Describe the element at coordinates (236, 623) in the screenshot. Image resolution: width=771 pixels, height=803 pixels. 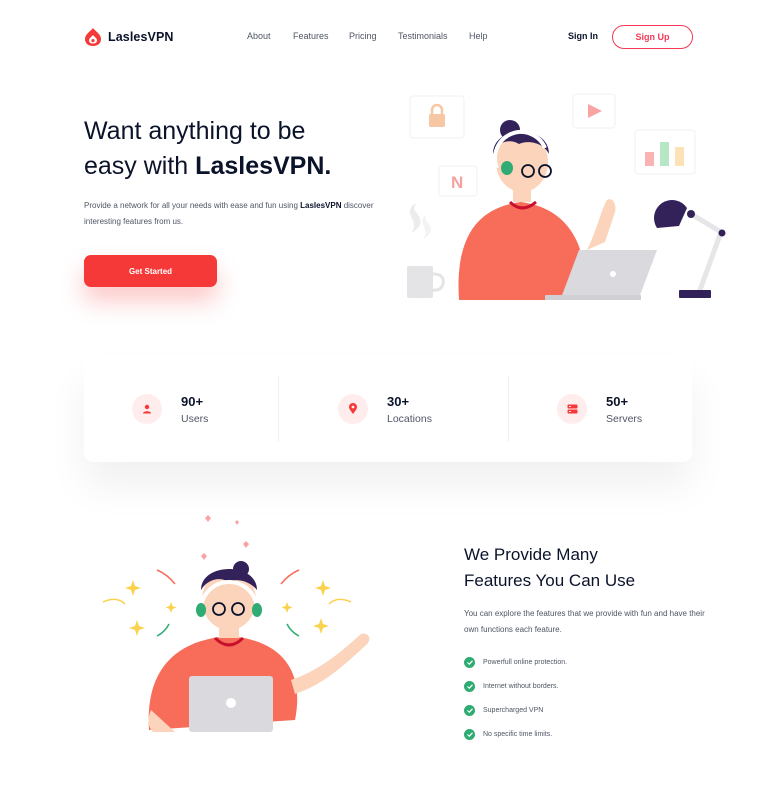
I see `features-illustration` at that location.